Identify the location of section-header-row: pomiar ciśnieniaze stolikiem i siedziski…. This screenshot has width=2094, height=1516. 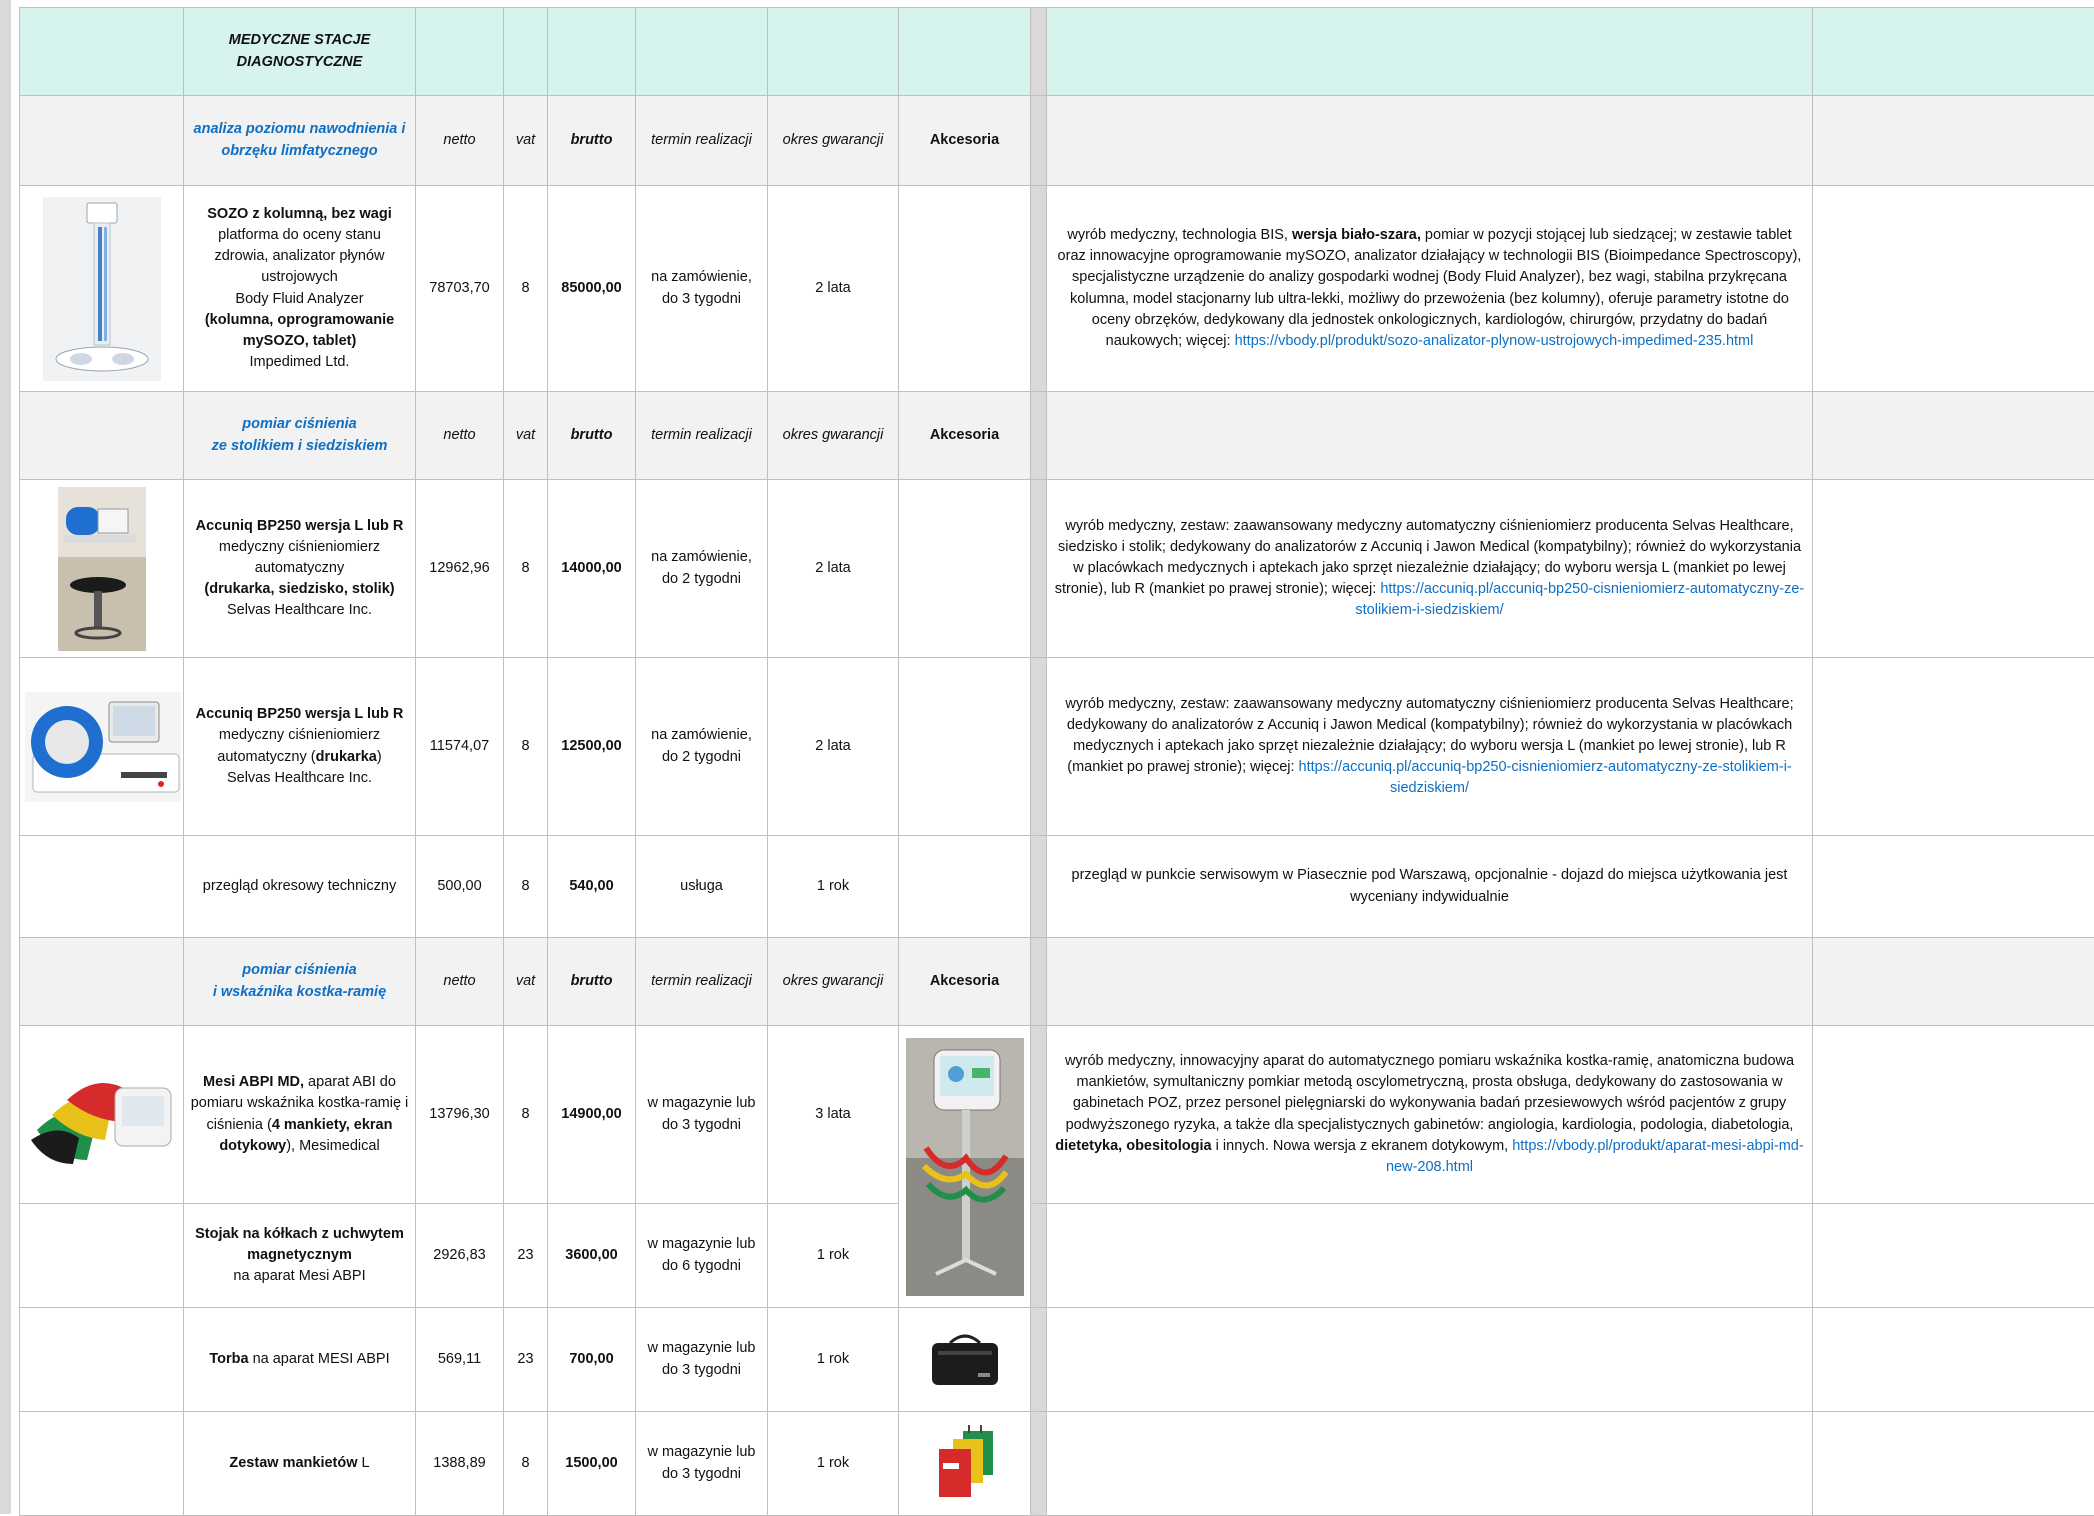
(1057, 436).